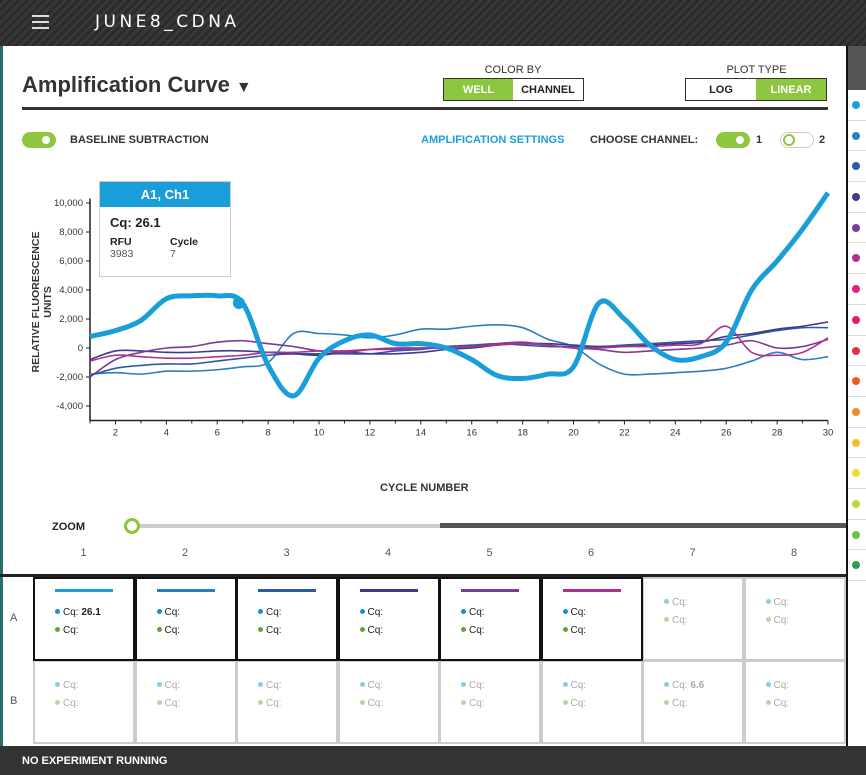 This screenshot has height=775, width=866. I want to click on channel-1-toggle, so click(733, 140).